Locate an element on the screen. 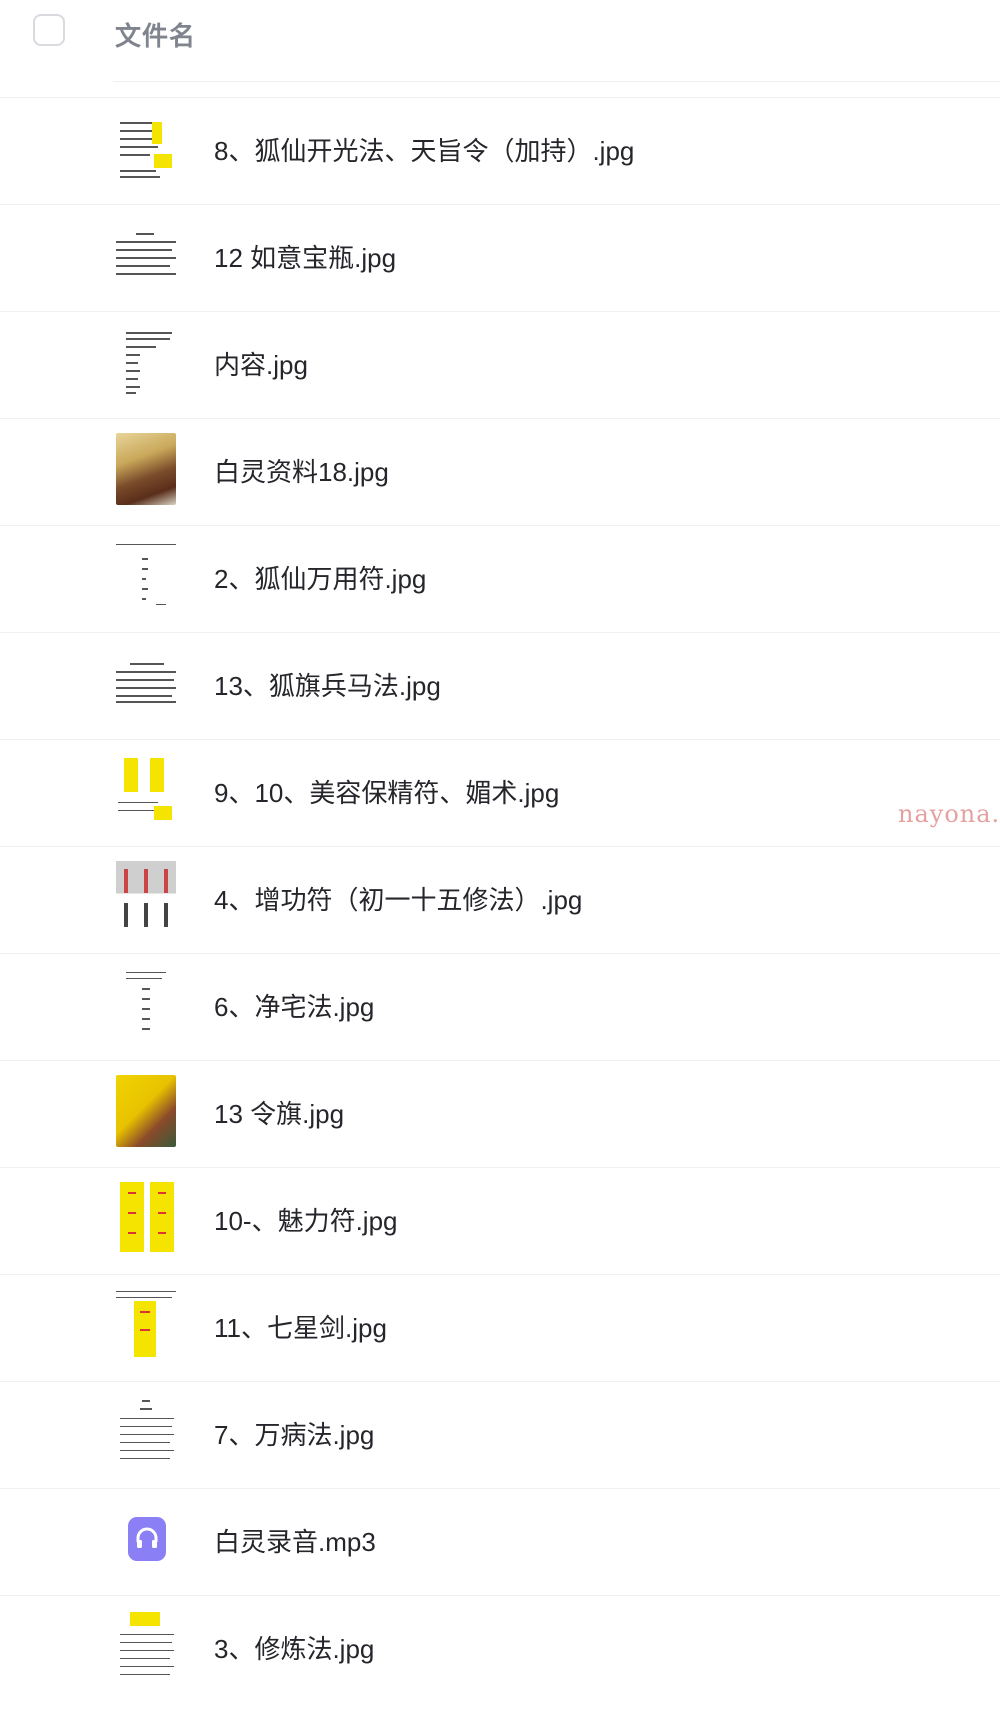 The width and height of the screenshot is (1000, 1717). file-row: 6、净宅法.jpg is located at coordinates (500, 1006).